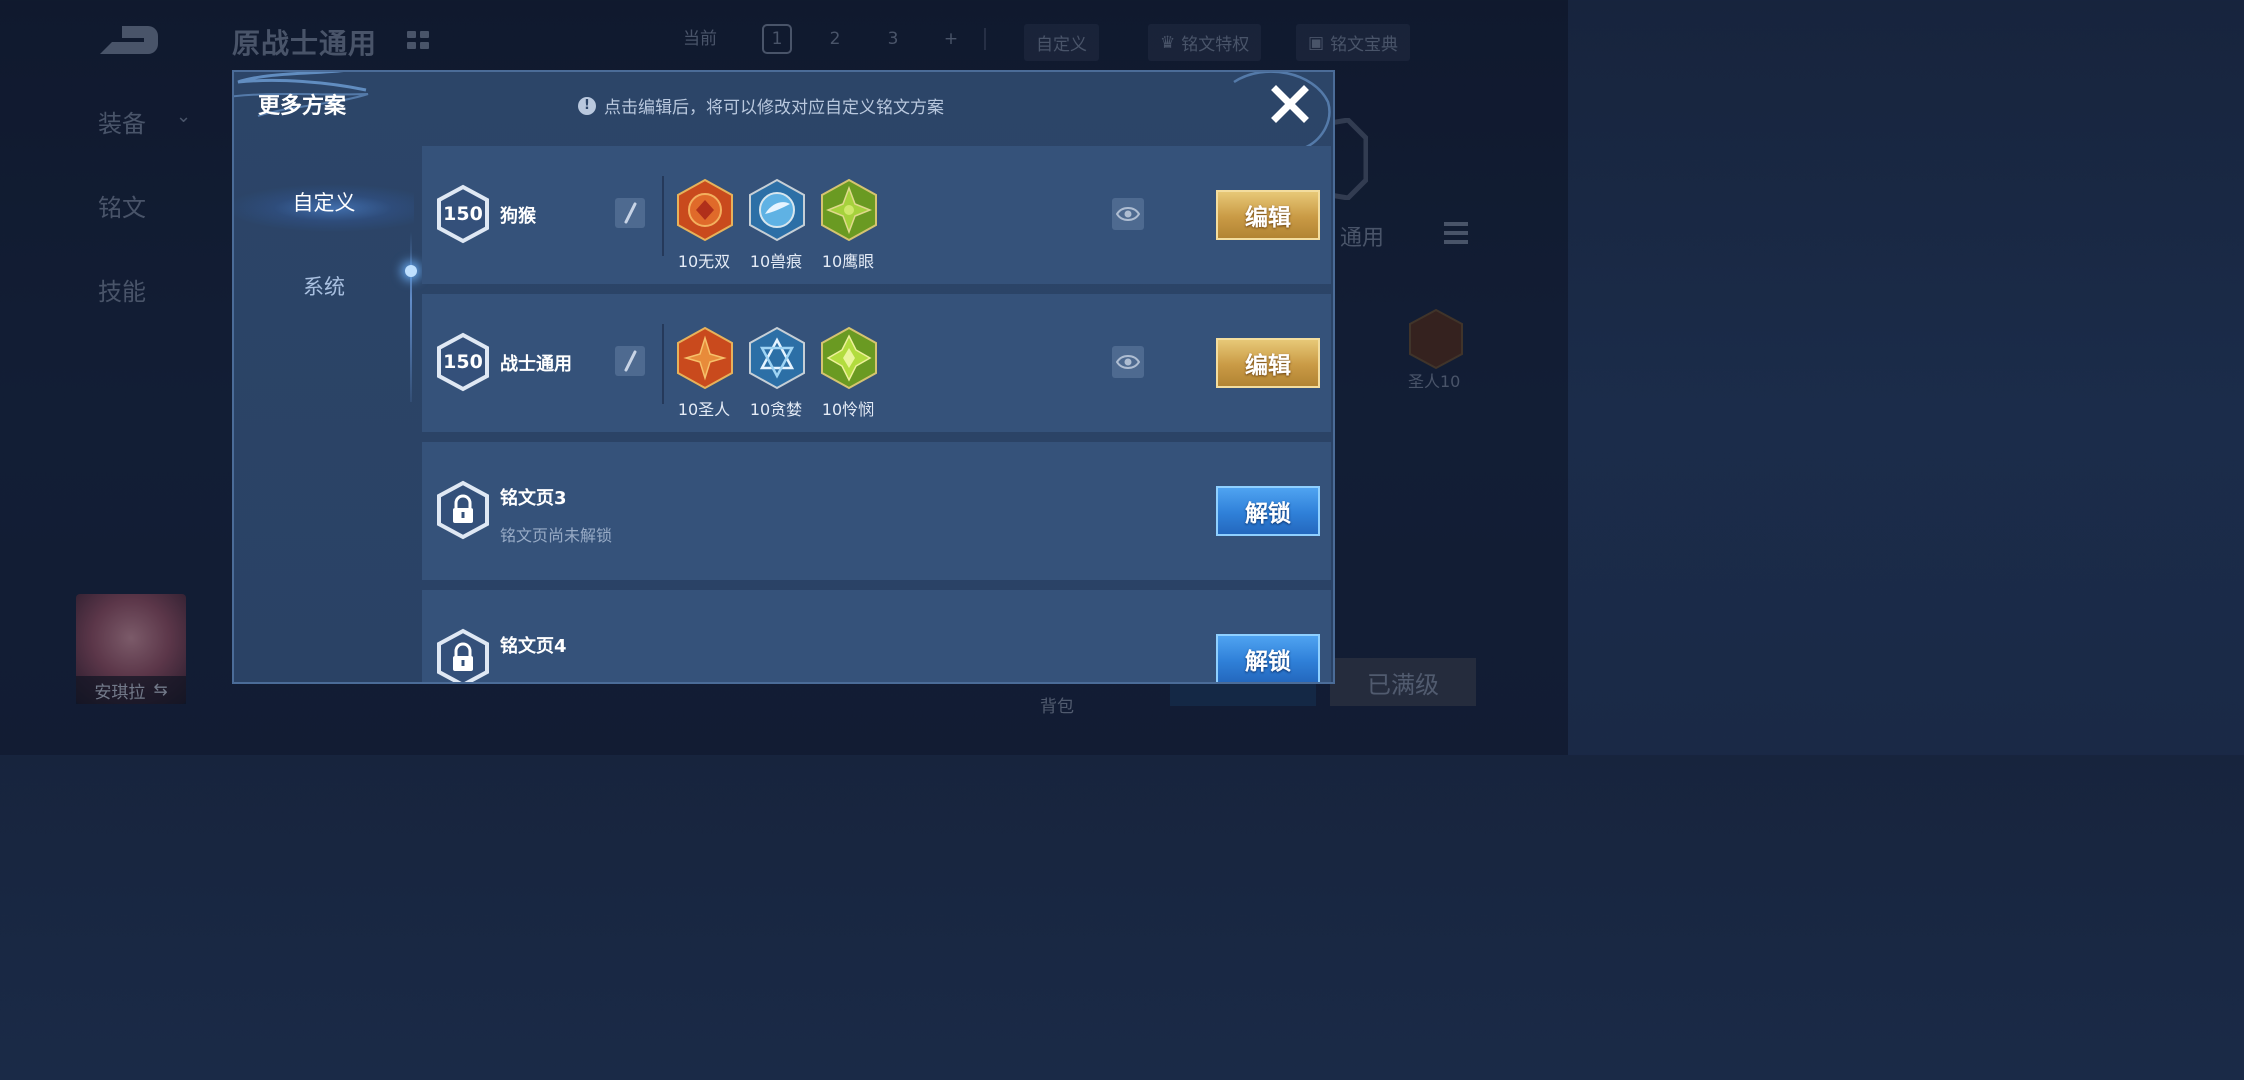 The width and height of the screenshot is (2244, 1080). Describe the element at coordinates (893, 39) in the screenshot. I see `page-tab-3: 3` at that location.